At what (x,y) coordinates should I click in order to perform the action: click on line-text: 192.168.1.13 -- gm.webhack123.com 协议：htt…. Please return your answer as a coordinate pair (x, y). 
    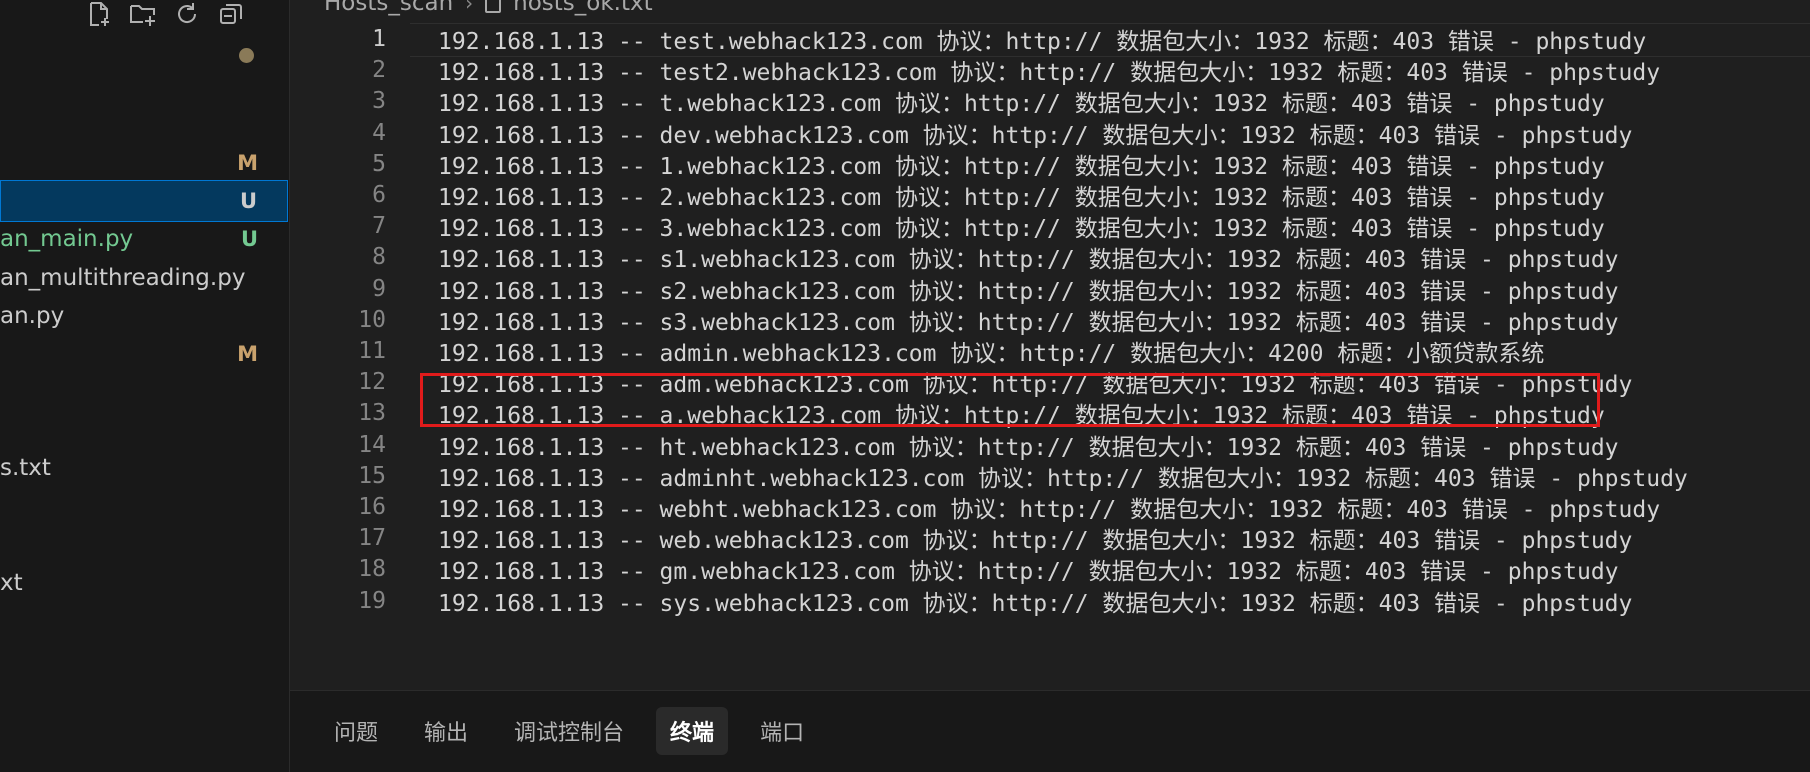
    Looking at the image, I should click on (1028, 572).